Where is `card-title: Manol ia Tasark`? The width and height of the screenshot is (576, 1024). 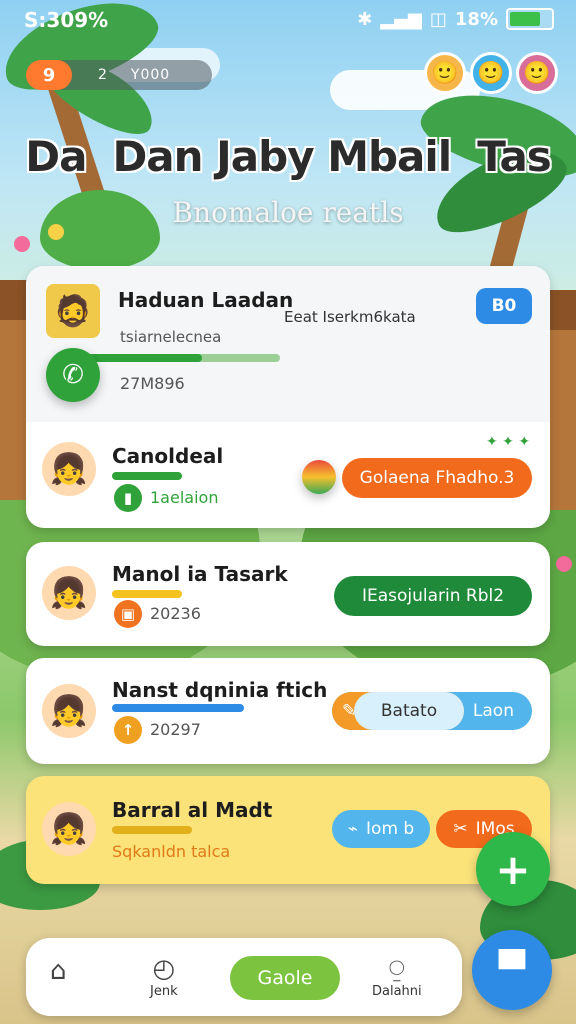
card-title: Manol ia Tasark is located at coordinates (200, 574).